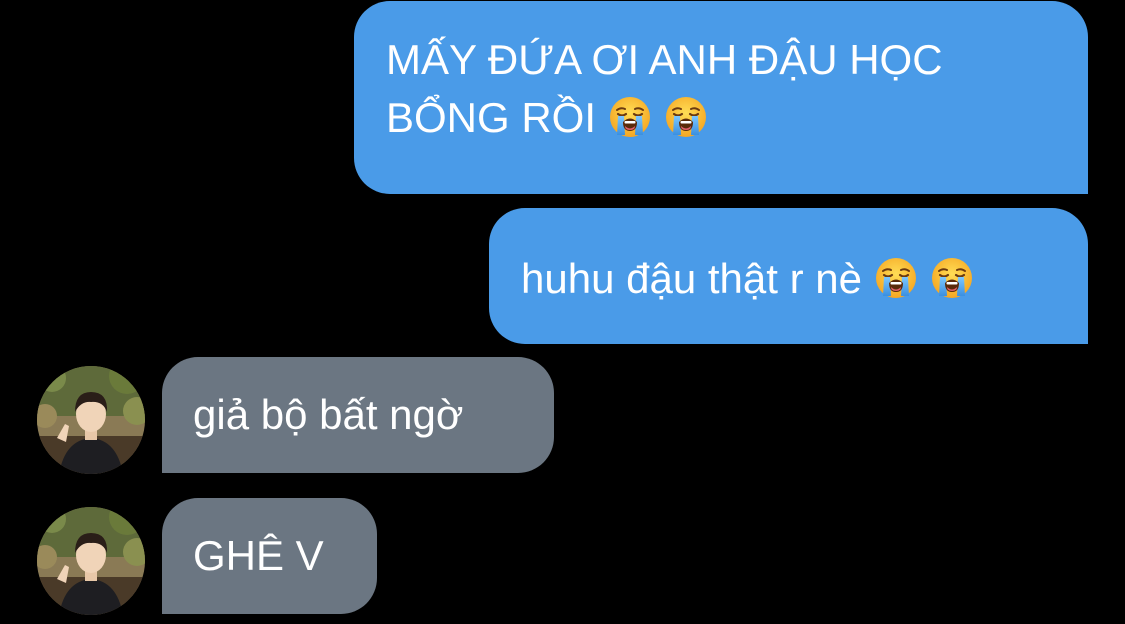  I want to click on message-bubble-incoming: giả bộ bất ngờ, so click(358, 415).